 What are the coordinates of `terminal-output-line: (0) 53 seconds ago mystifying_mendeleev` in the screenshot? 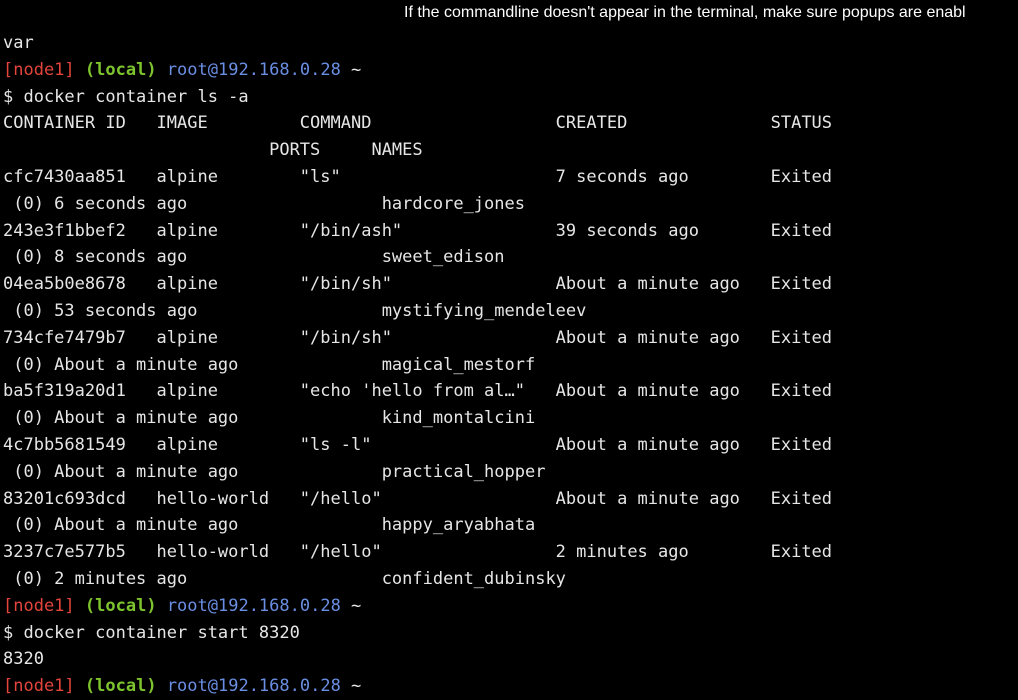 It's located at (295, 310).